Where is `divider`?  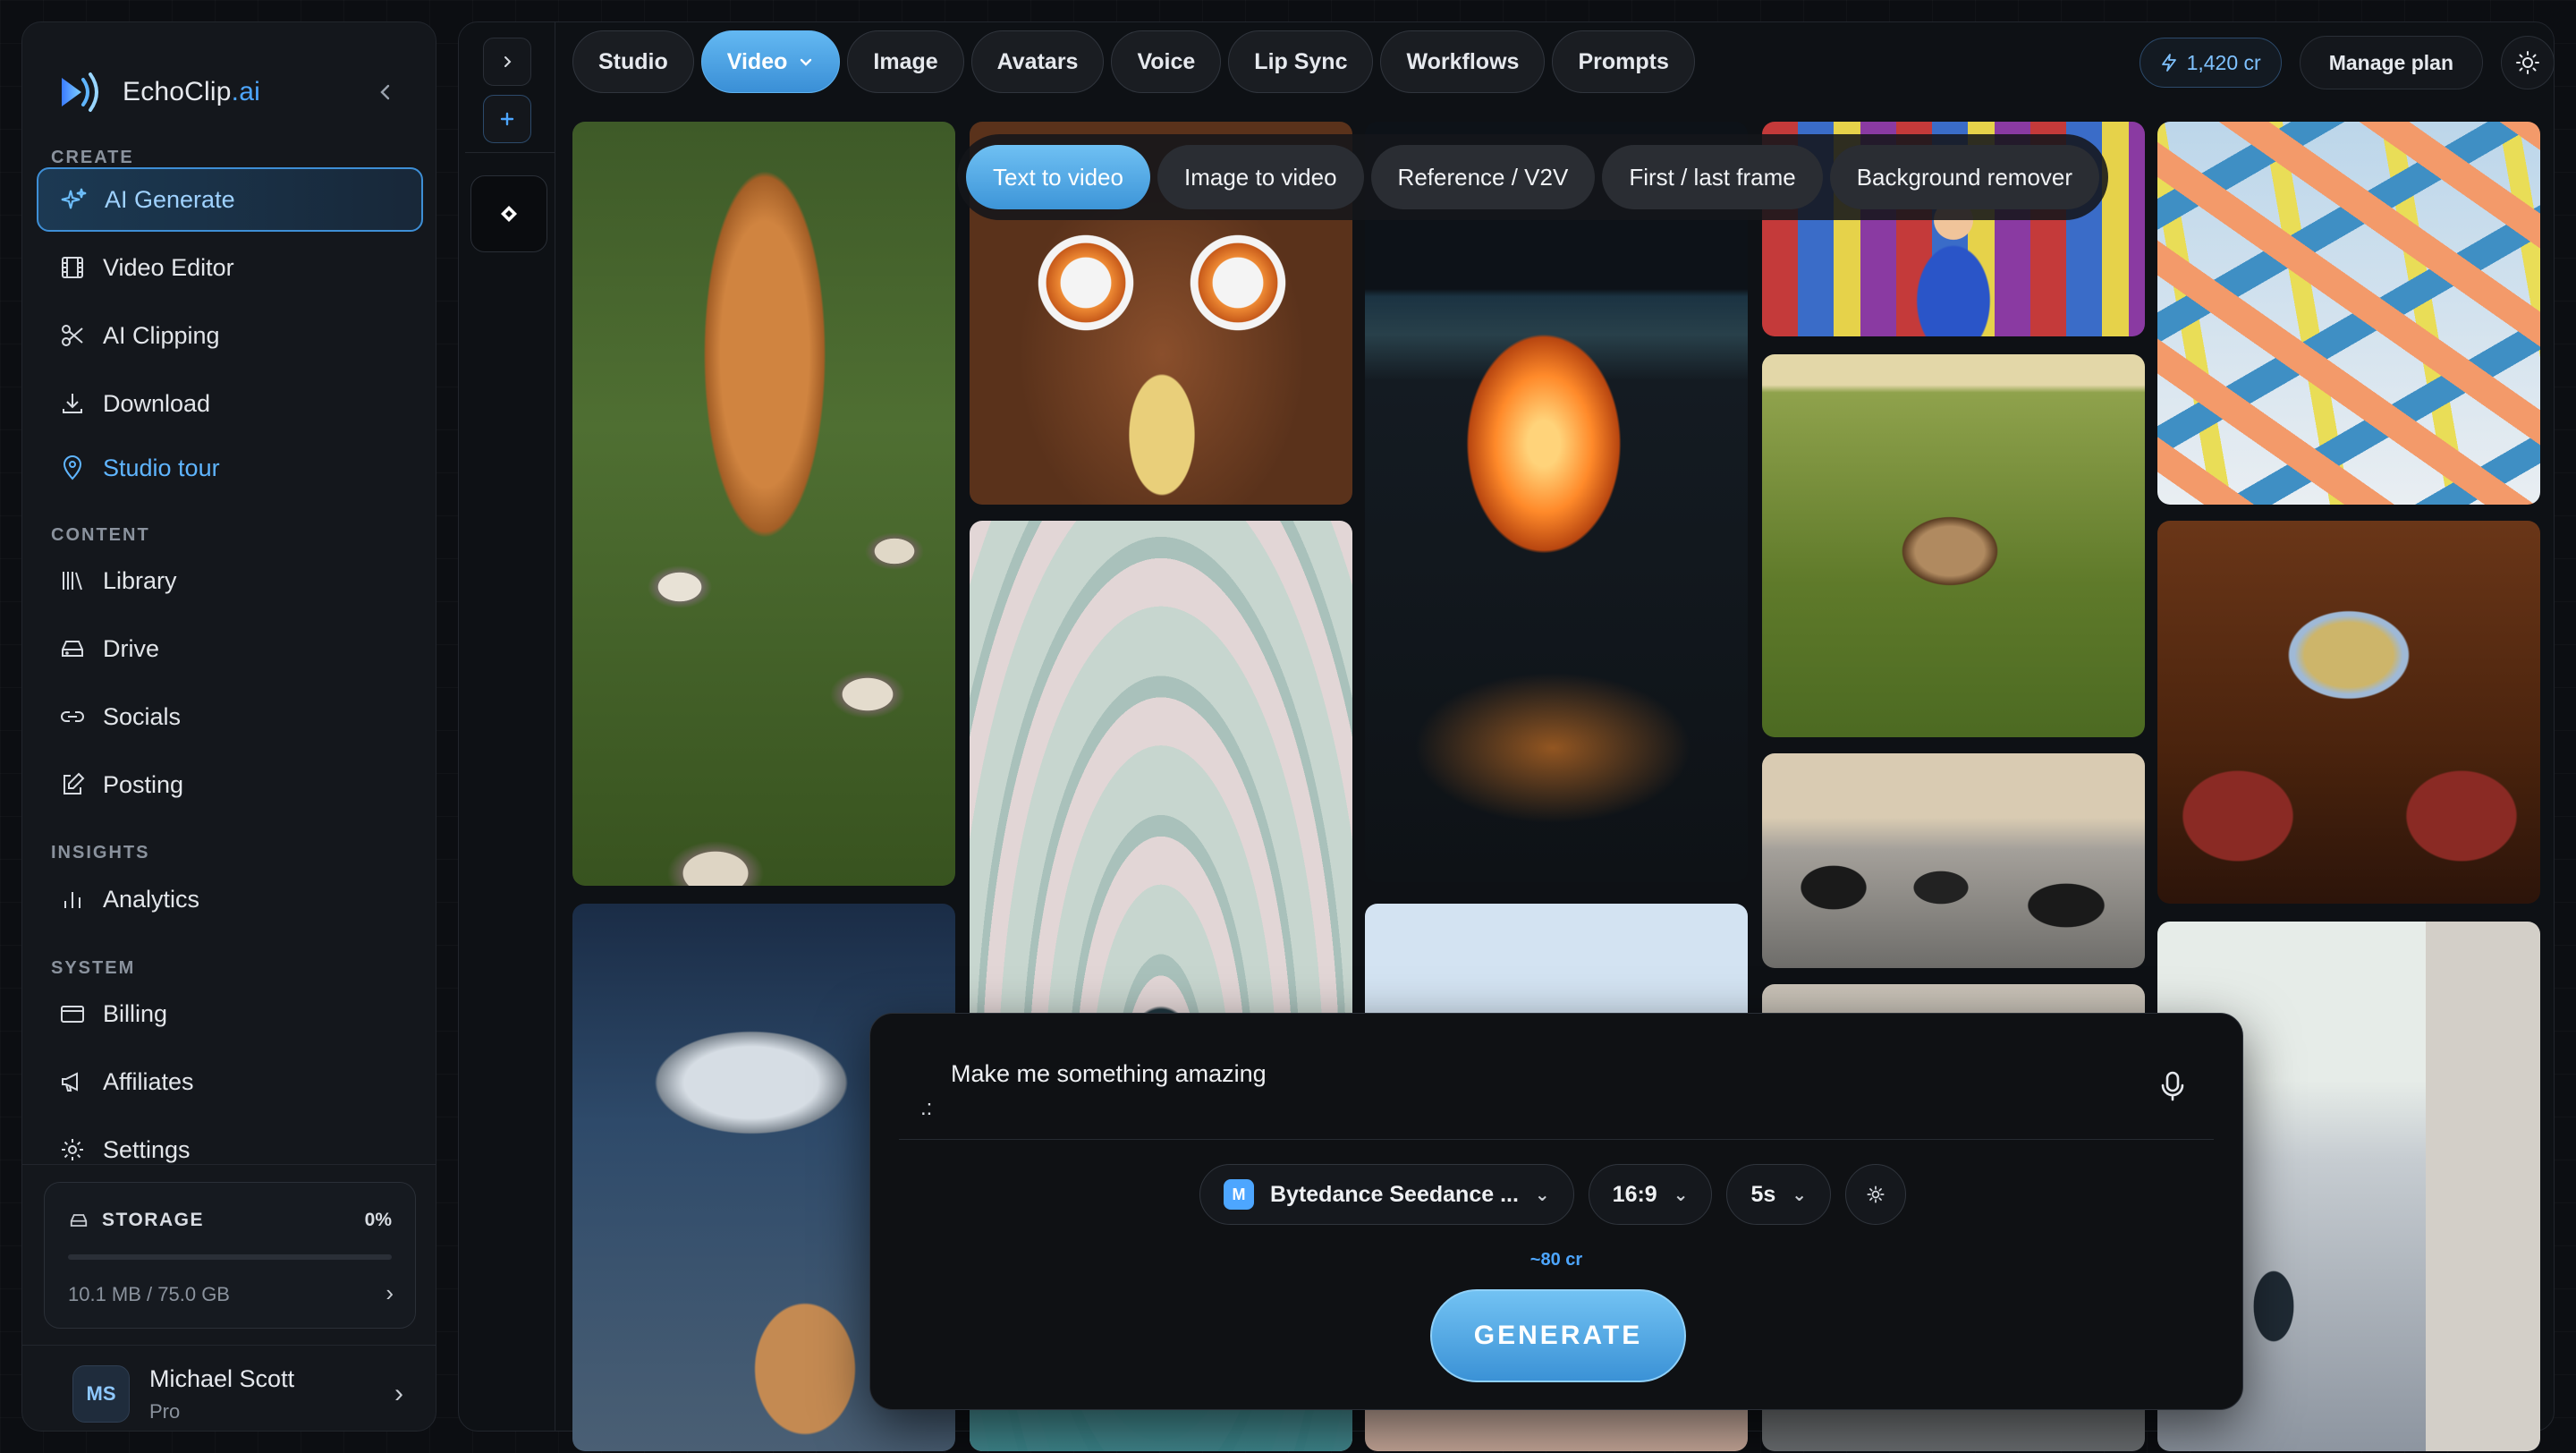
divider is located at coordinates (229, 1345).